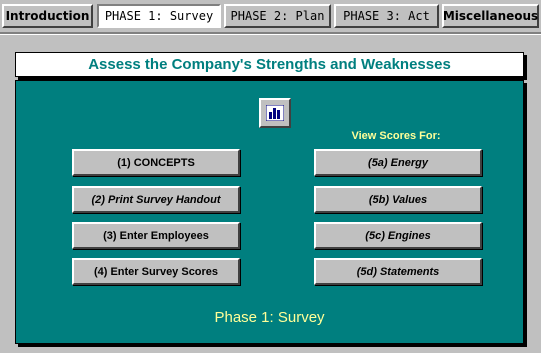 The width and height of the screenshot is (541, 353). Describe the element at coordinates (398, 235) in the screenshot. I see `engines-scores-button: (5c) Engines` at that location.